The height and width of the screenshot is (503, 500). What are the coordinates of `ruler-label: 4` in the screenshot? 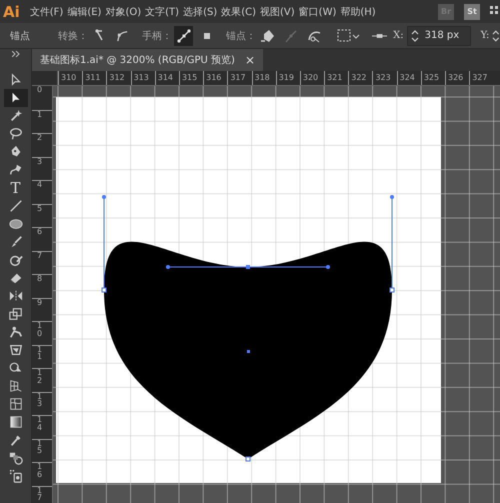 It's located at (40, 184).